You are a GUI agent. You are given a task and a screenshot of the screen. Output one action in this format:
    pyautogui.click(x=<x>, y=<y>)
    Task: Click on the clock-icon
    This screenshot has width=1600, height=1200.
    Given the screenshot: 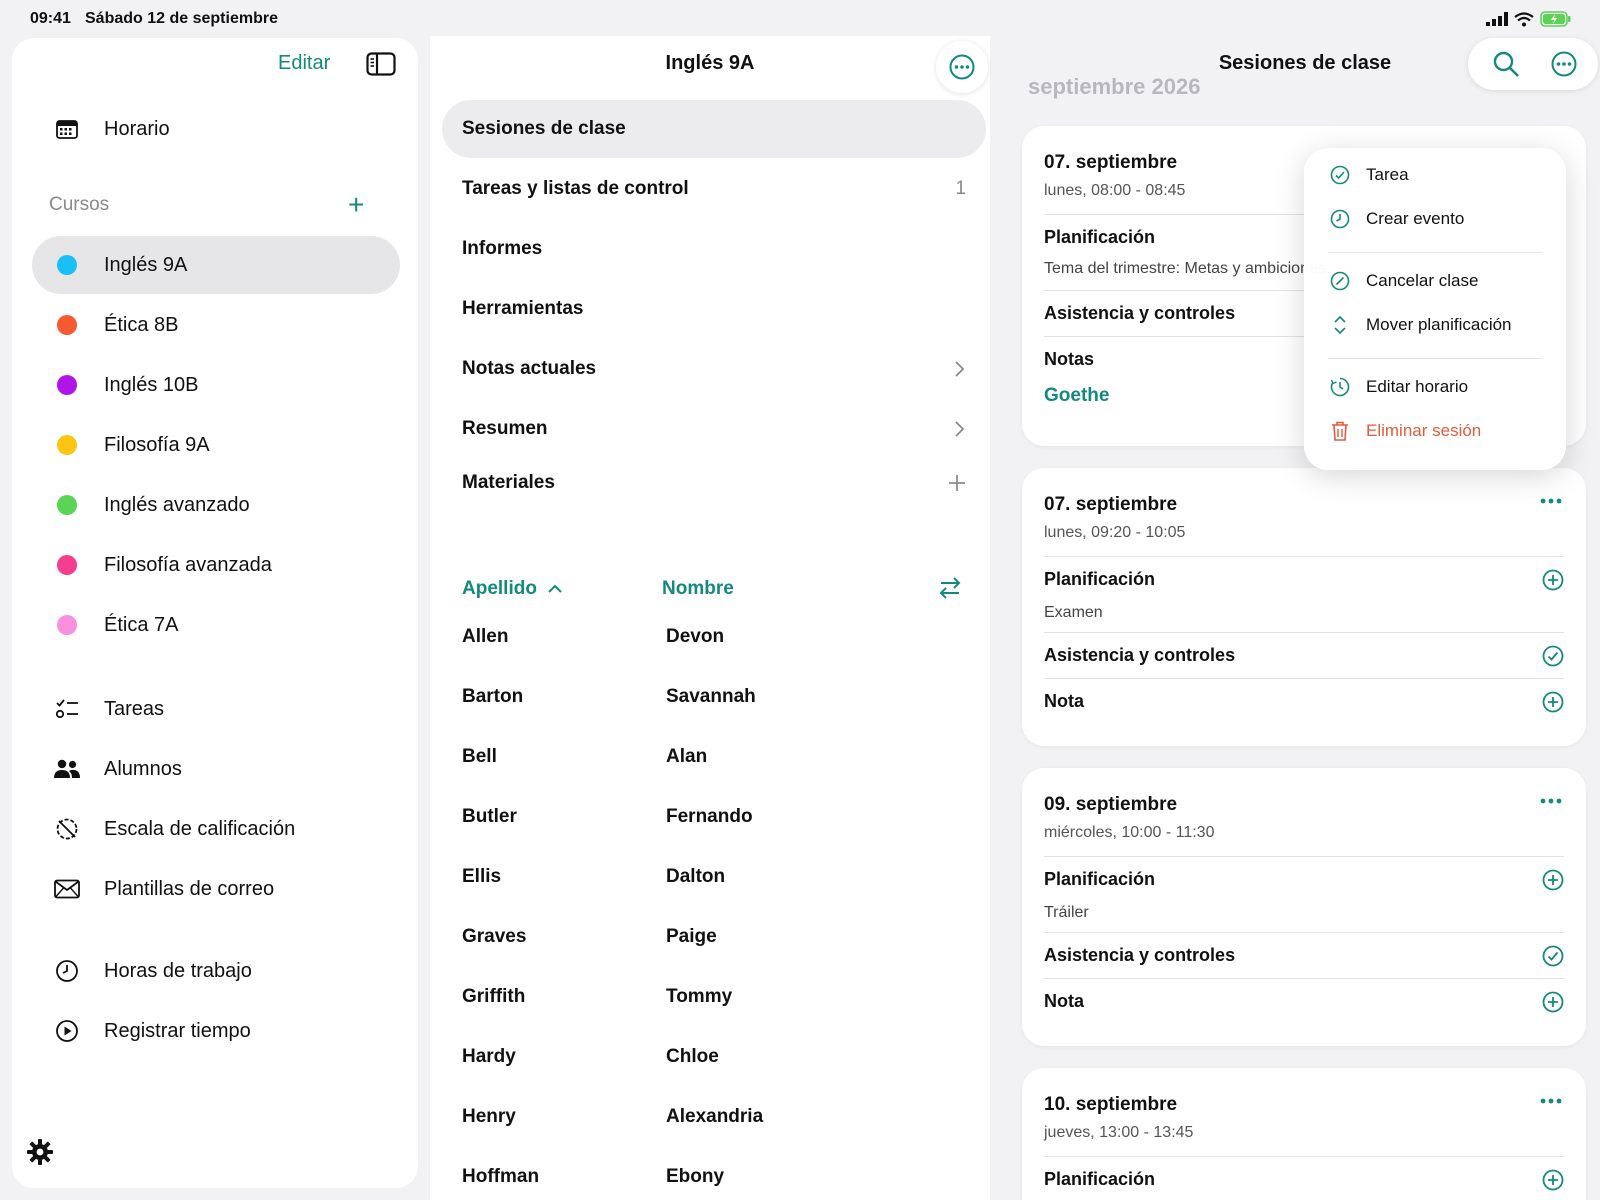 What is the action you would take?
    pyautogui.click(x=1340, y=219)
    